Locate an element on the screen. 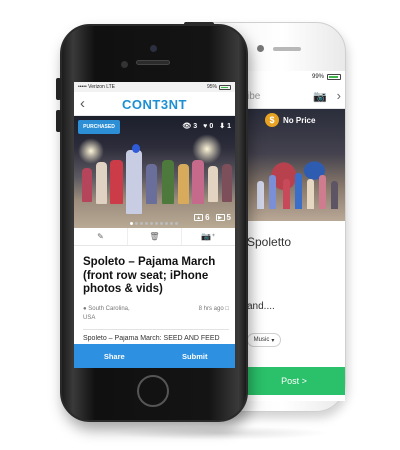  downloads-count: 1 is located at coordinates (229, 126).